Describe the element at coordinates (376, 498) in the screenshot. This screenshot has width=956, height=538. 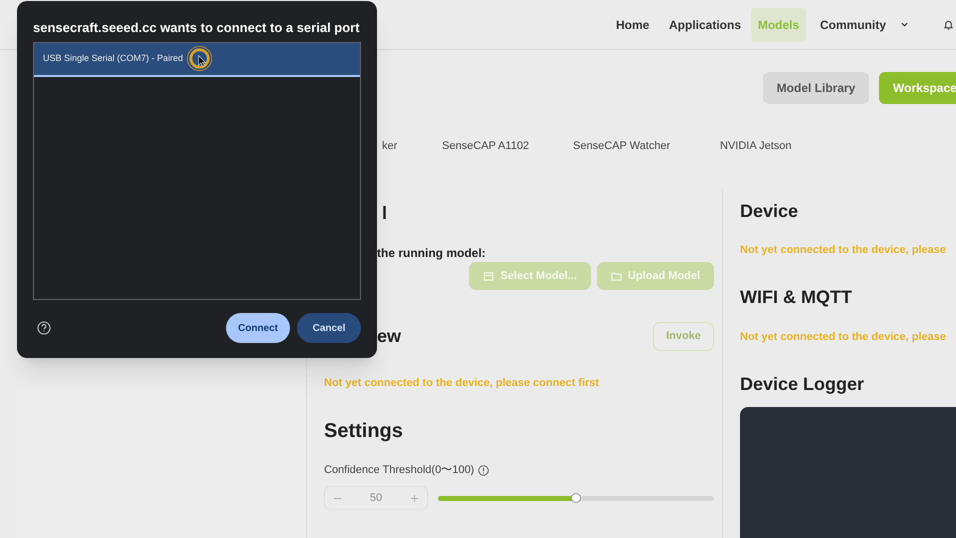
I see `number-value: 50` at that location.